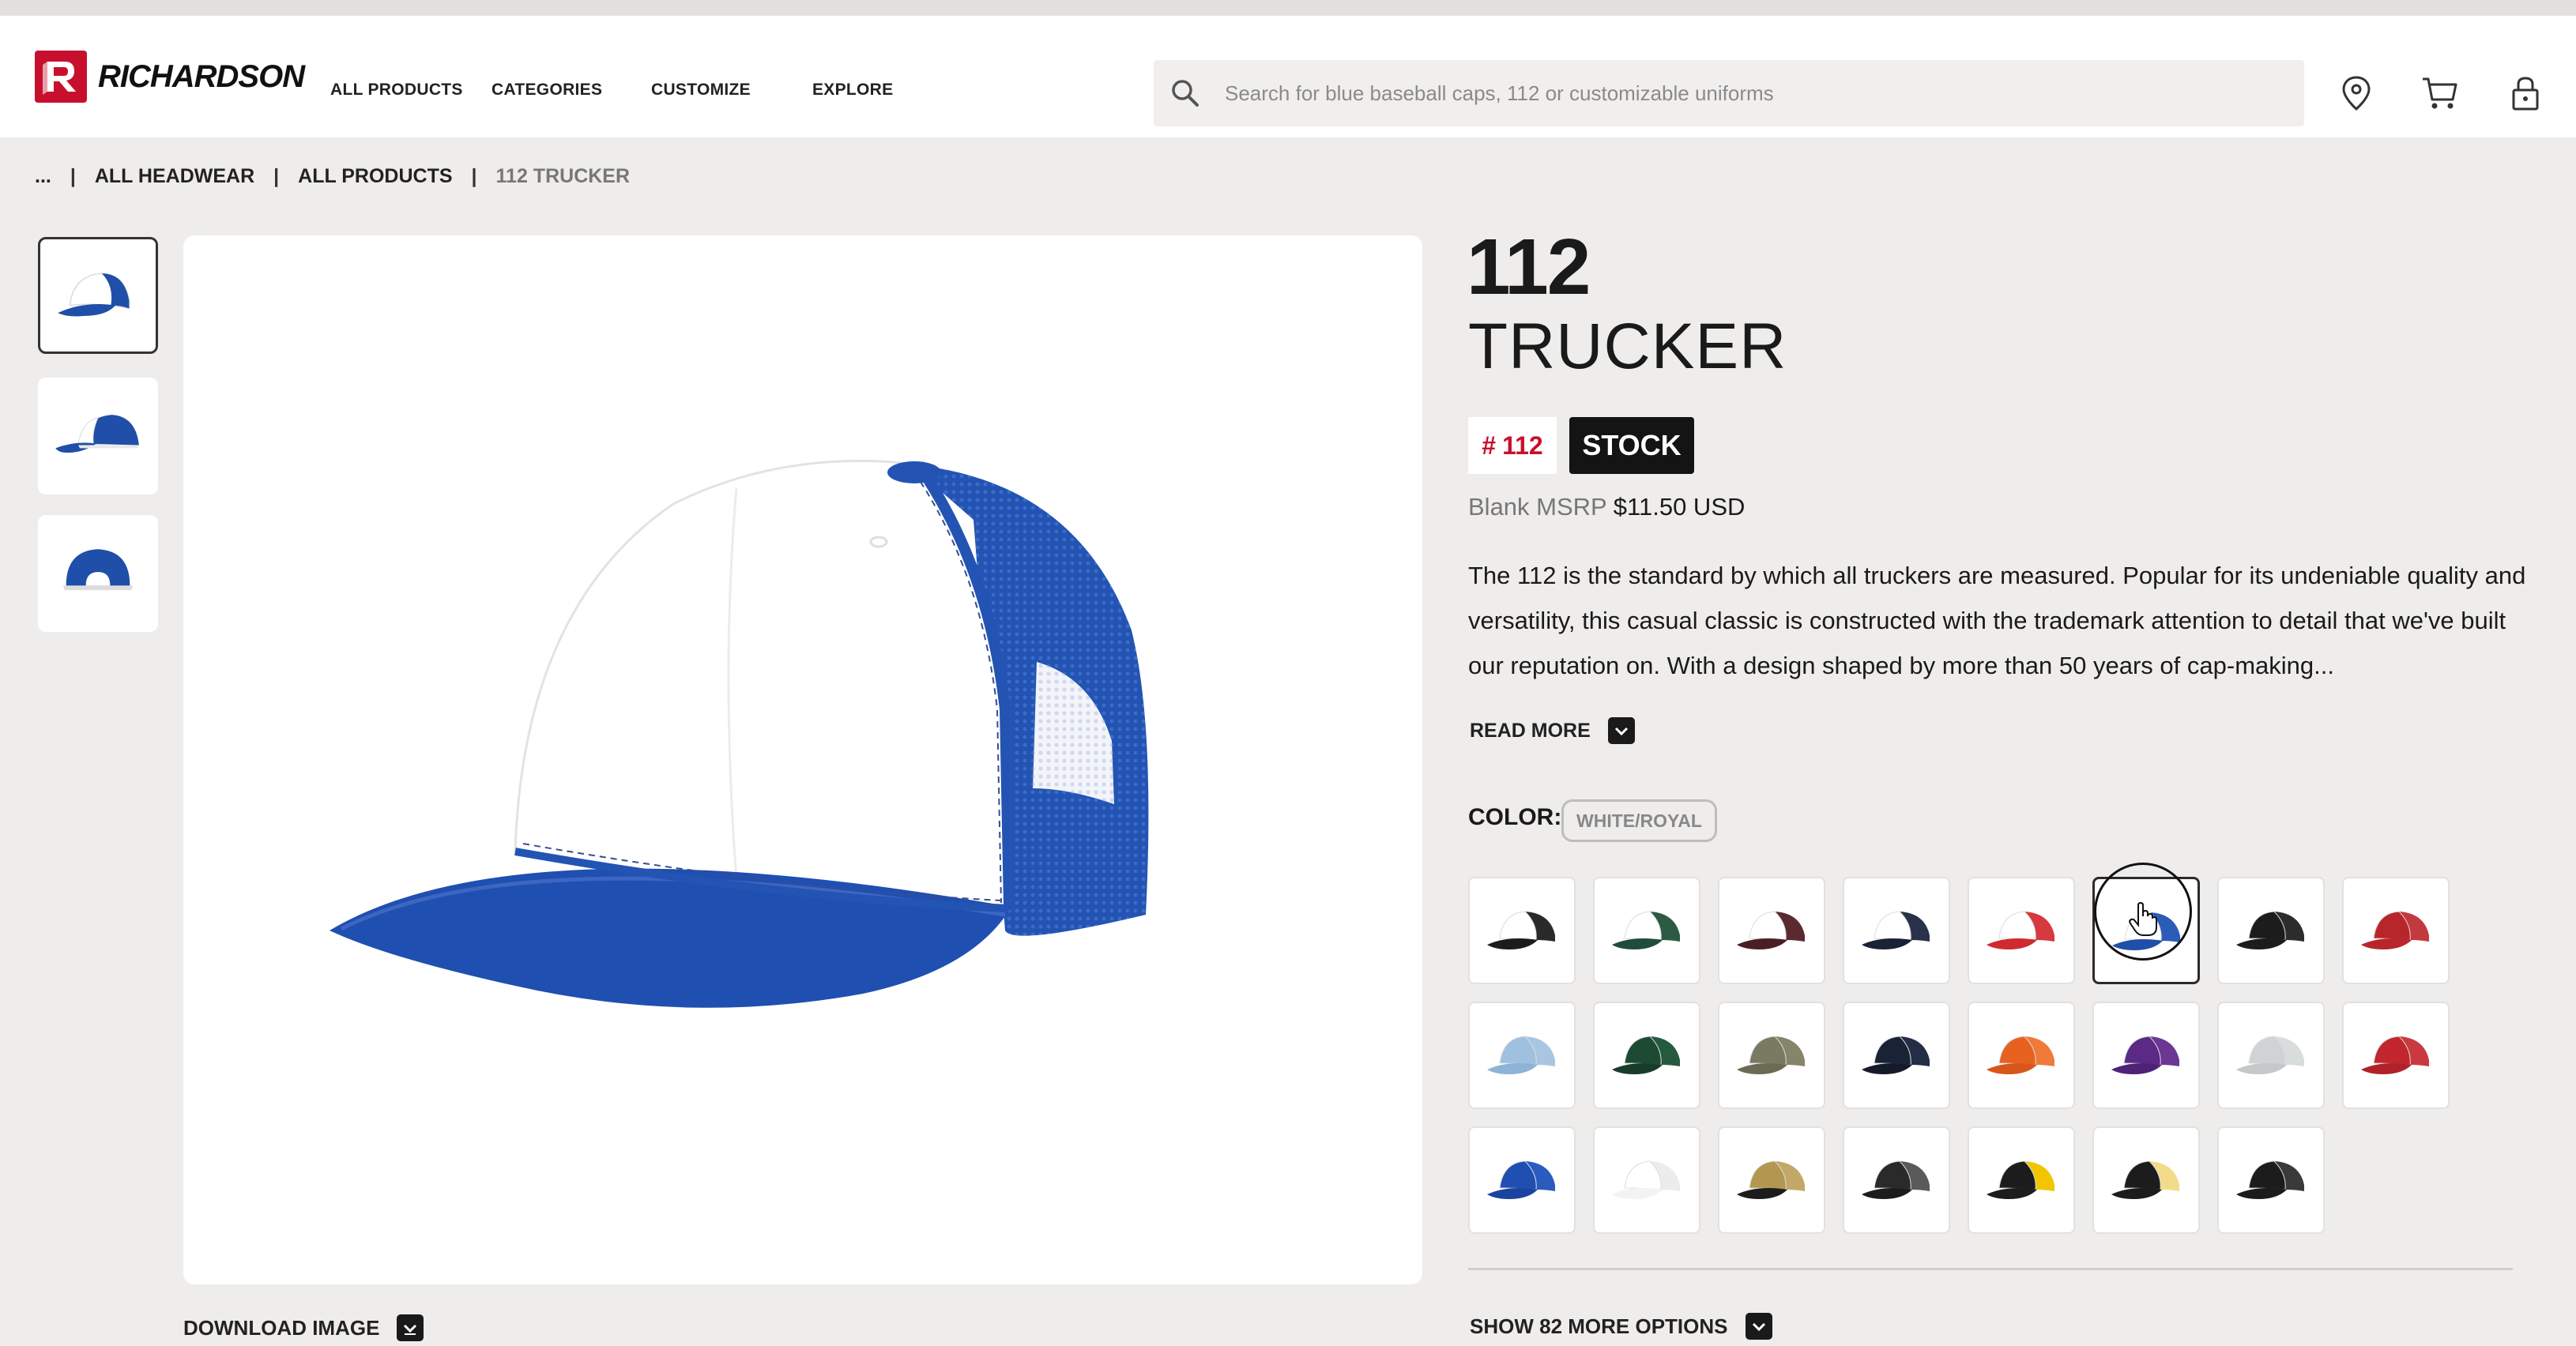 The image size is (2576, 1346). Describe the element at coordinates (852, 90) in the screenshot. I see `nav-explore: EXPLORE` at that location.